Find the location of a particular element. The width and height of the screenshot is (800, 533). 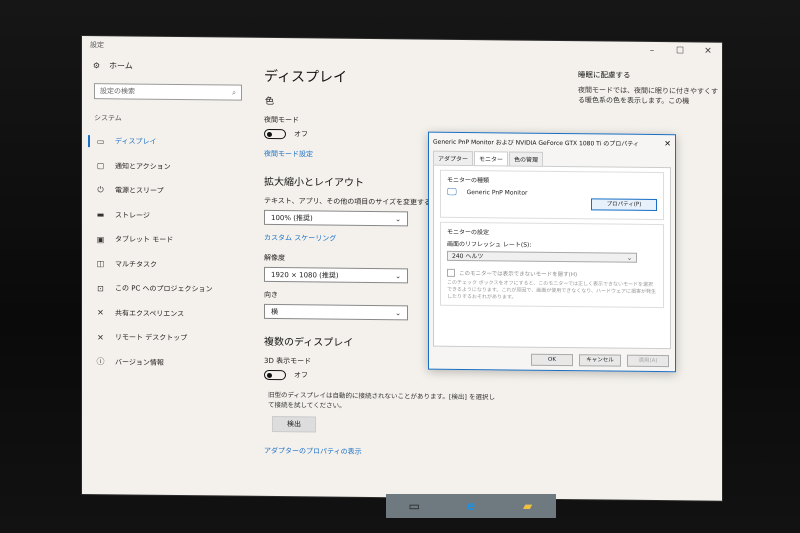

maximize-button: ☐ is located at coordinates (680, 51).